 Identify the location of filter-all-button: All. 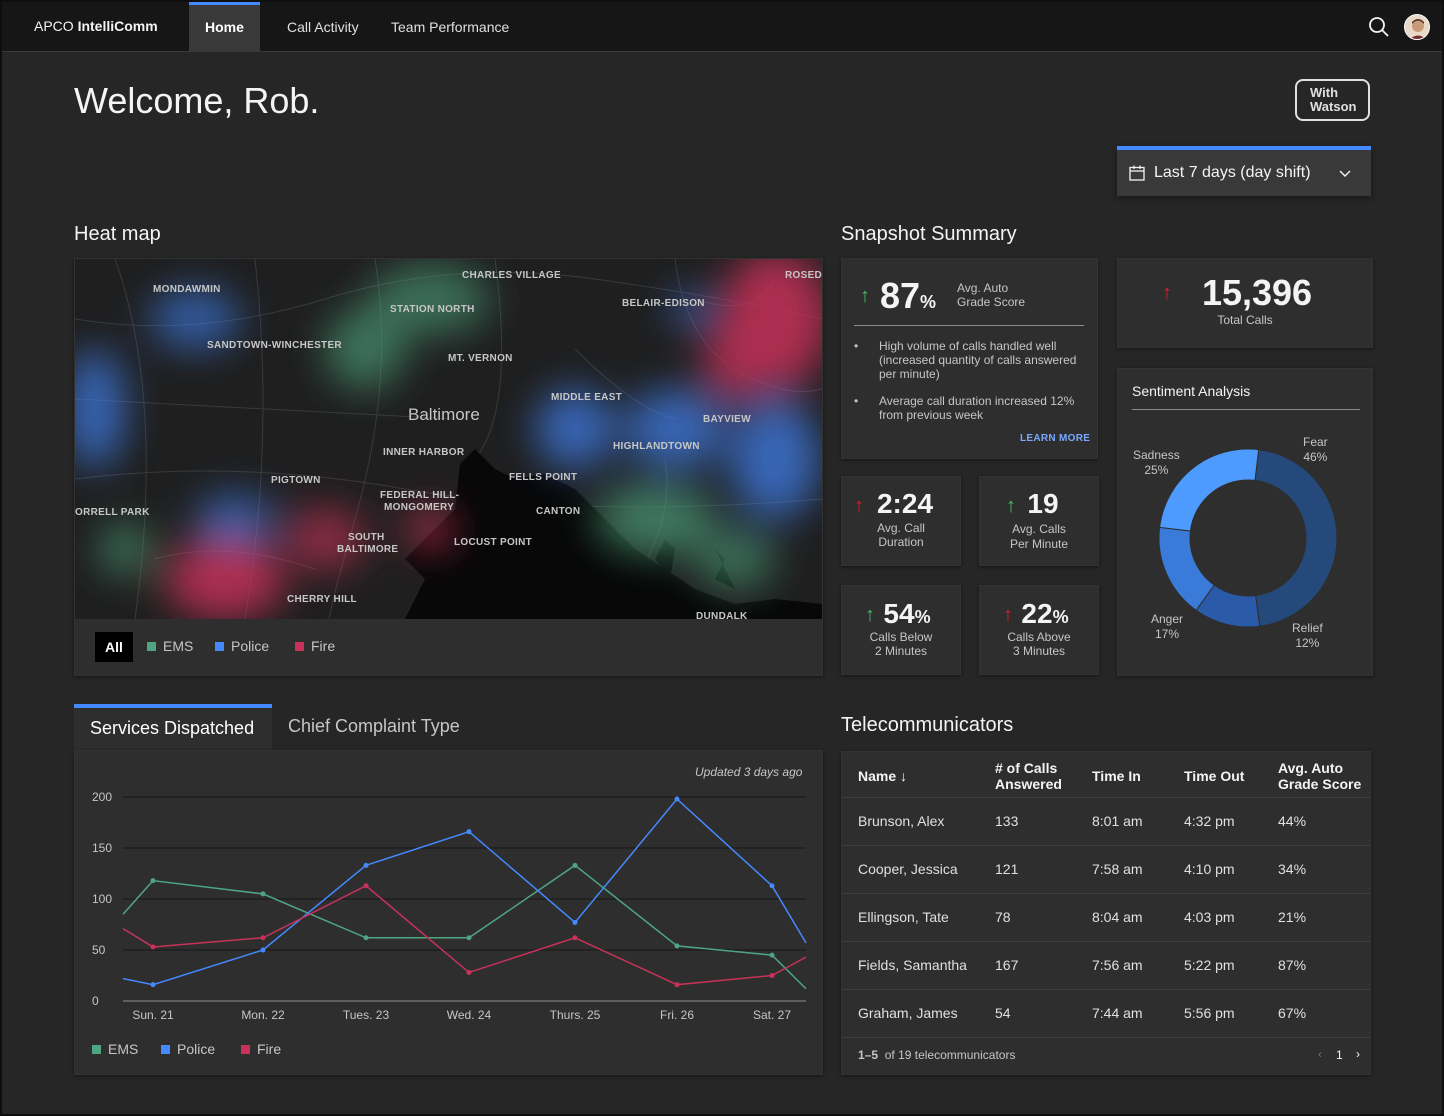
(114, 647).